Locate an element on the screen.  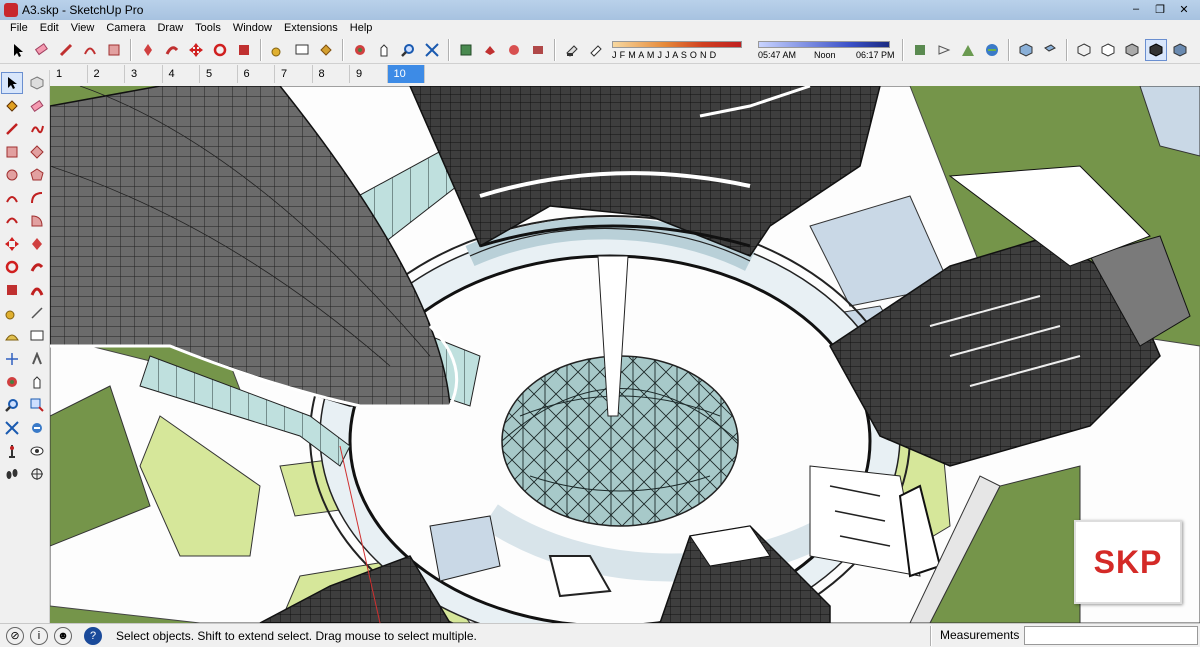
time-slider-track is located at coordinates (824, 44).